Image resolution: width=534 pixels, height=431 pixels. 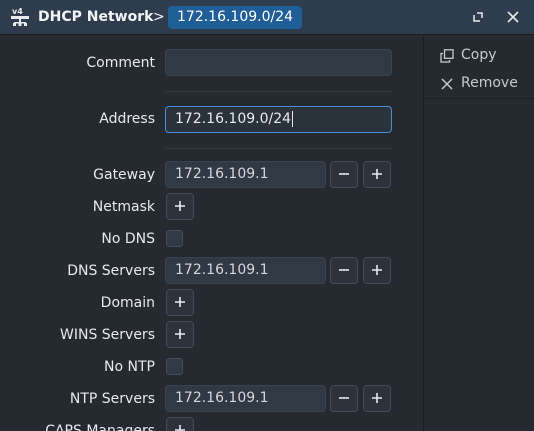 I want to click on breadcrumb-current: 172.16.109.0/24, so click(x=235, y=17).